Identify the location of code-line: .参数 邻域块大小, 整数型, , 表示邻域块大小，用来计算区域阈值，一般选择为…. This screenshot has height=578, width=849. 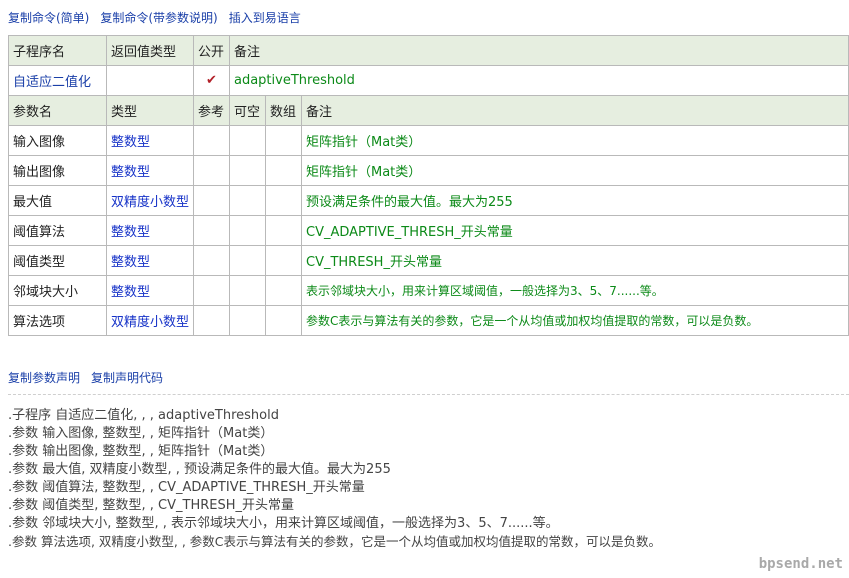
(283, 523).